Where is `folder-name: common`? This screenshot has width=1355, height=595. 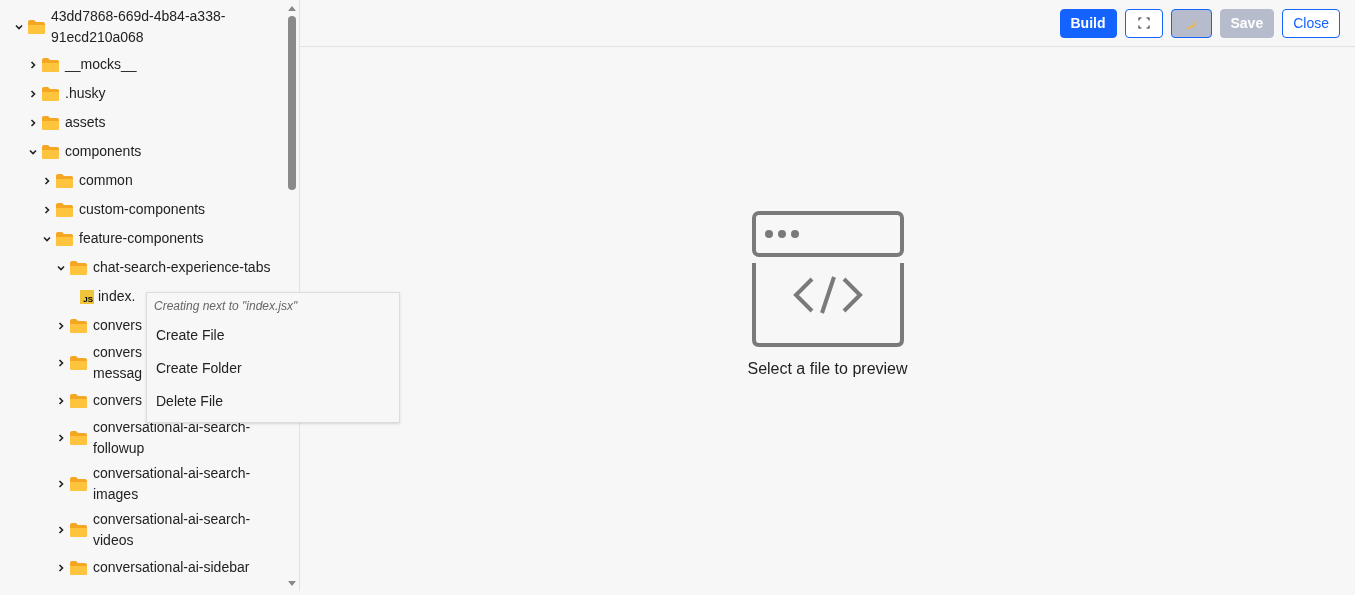
folder-name: common is located at coordinates (106, 180).